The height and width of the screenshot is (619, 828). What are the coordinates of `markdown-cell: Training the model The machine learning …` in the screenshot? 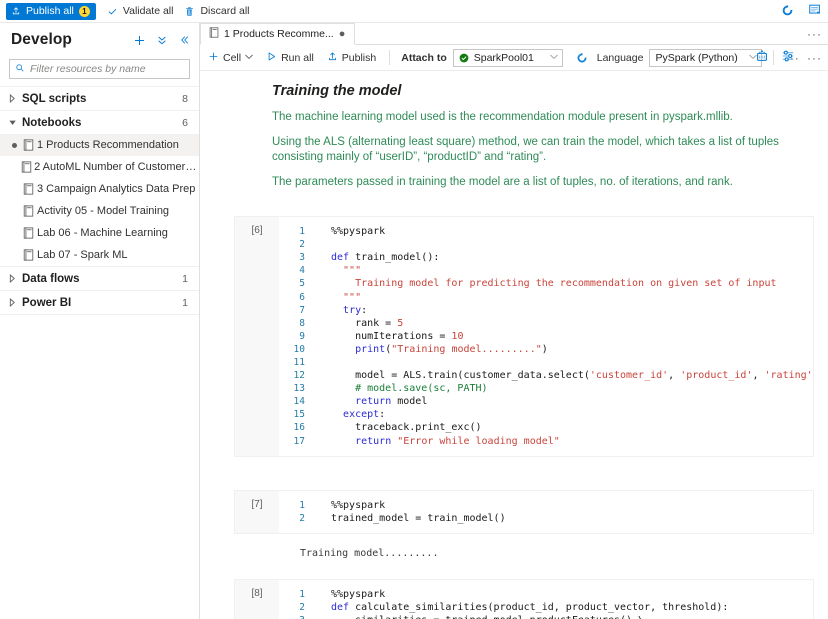 It's located at (531, 130).